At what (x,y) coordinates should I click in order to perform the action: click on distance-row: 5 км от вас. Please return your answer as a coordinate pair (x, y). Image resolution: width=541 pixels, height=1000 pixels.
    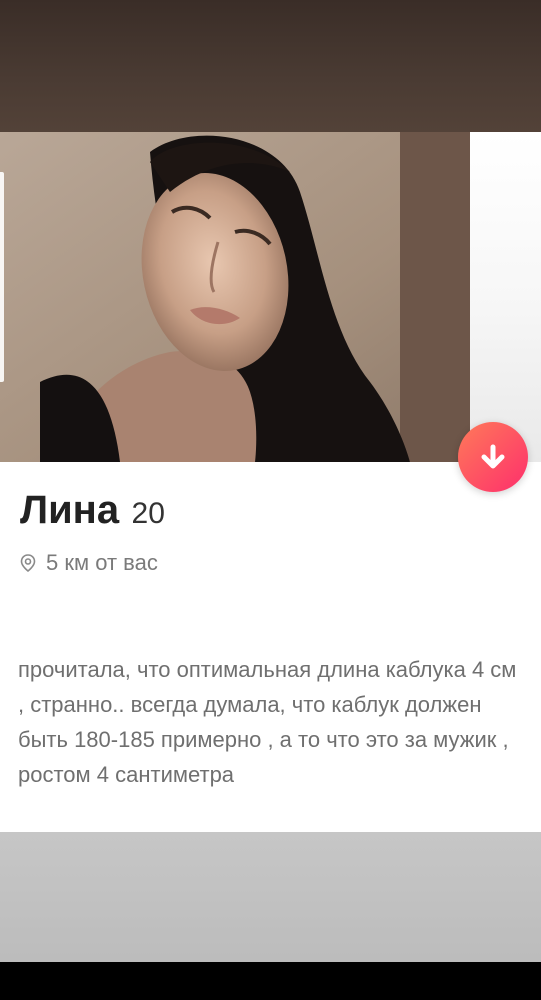
    Looking at the image, I should click on (89, 563).